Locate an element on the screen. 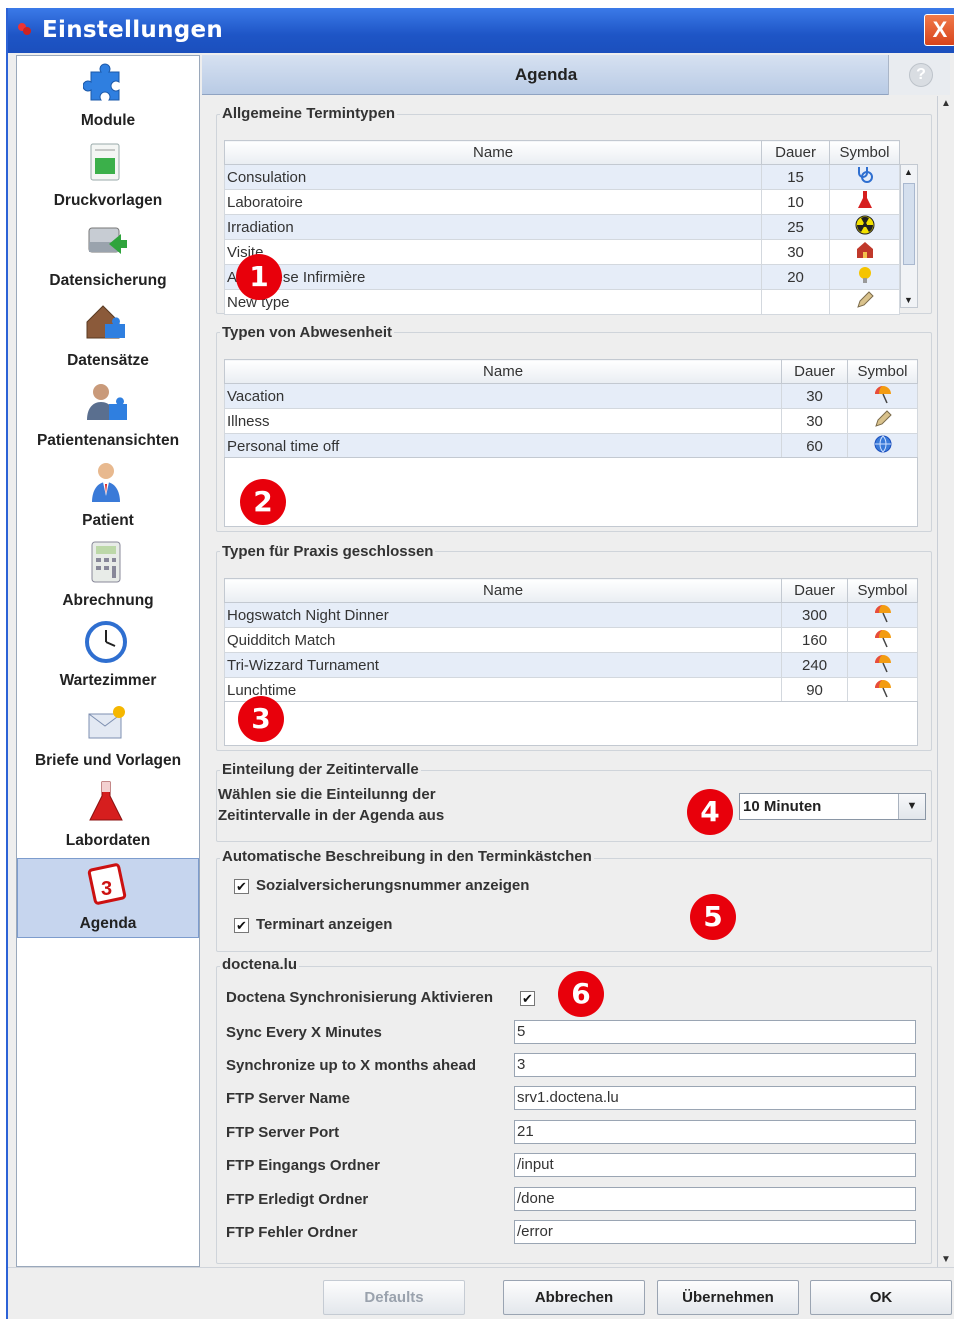 Image resolution: width=954 pixels, height=1319 pixels. ftp-server-name-input: srv1.doctena.lu is located at coordinates (715, 1098).